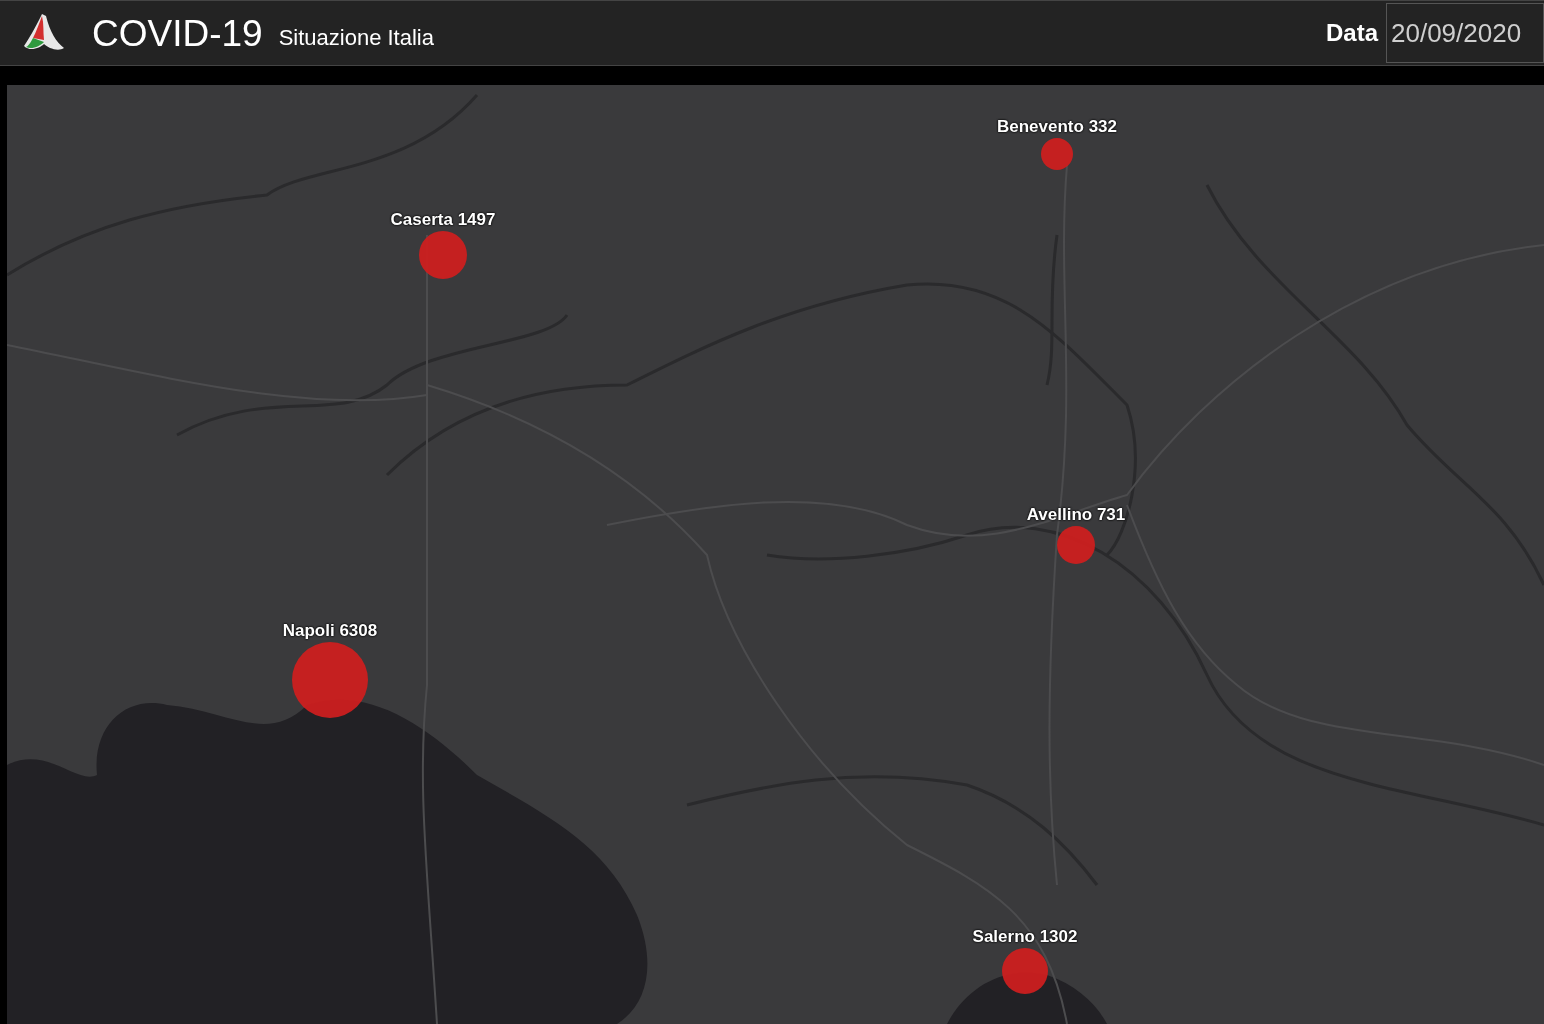 This screenshot has width=1544, height=1024. I want to click on marker-label: Salerno 1302, so click(1025, 936).